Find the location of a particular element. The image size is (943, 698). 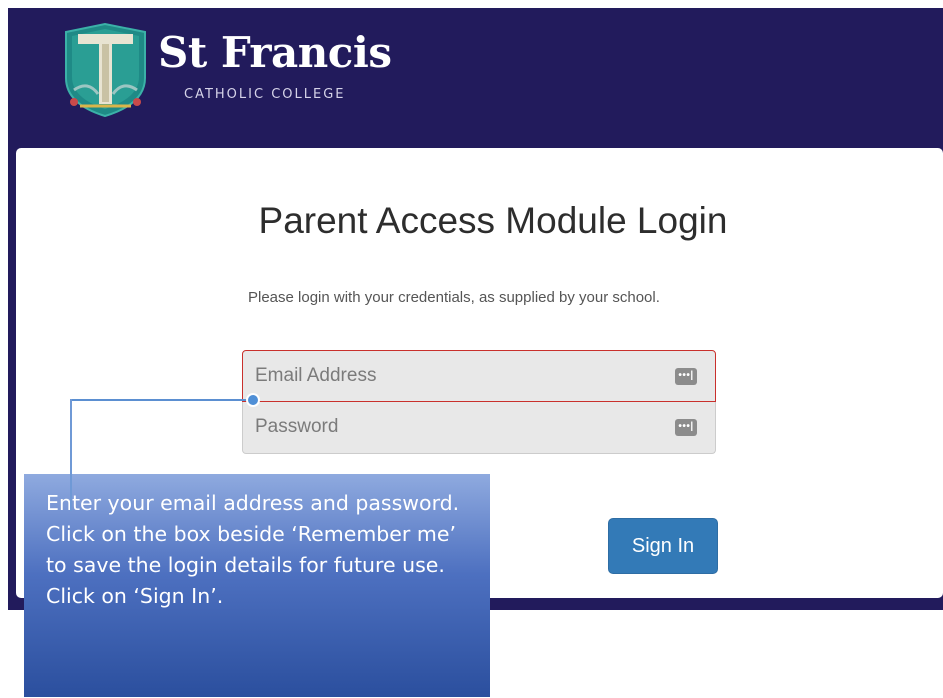

callout-pointer-dot is located at coordinates (253, 400).